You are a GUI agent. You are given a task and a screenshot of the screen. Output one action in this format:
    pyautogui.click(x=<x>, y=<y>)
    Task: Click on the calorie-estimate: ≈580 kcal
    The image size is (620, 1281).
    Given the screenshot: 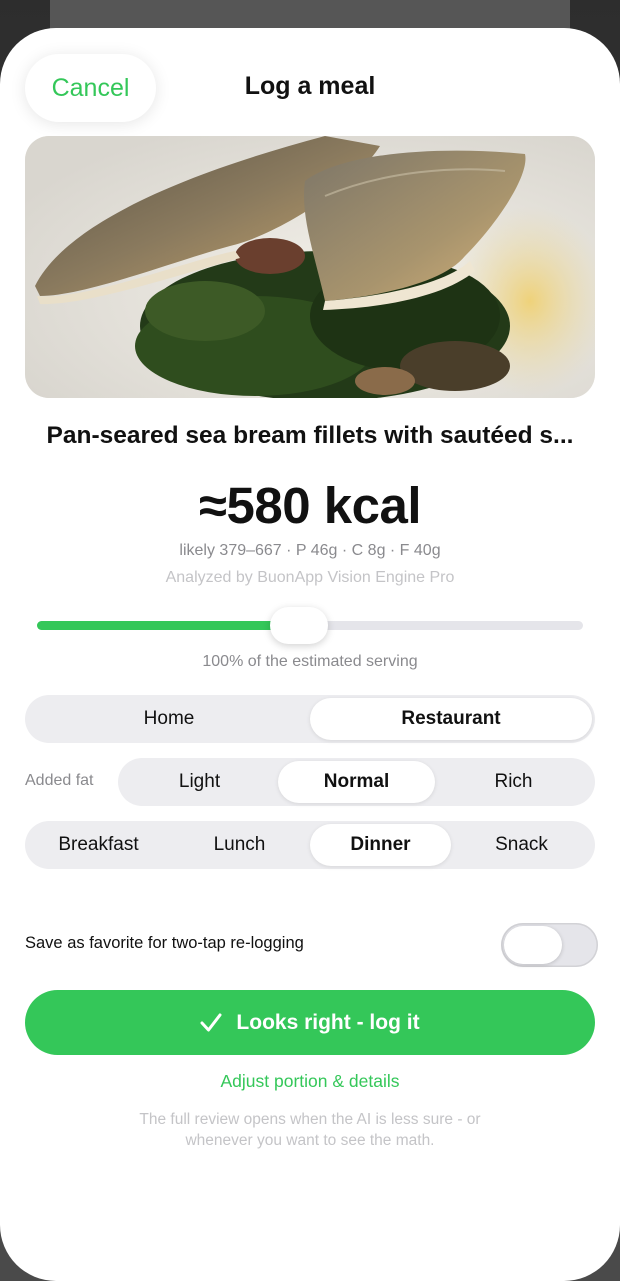 What is the action you would take?
    pyautogui.click(x=310, y=505)
    